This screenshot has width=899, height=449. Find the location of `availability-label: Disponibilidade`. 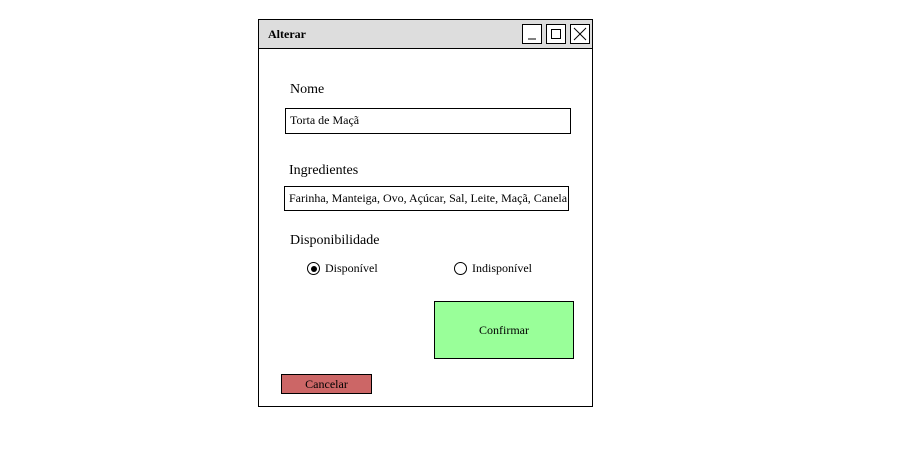

availability-label: Disponibilidade is located at coordinates (335, 240).